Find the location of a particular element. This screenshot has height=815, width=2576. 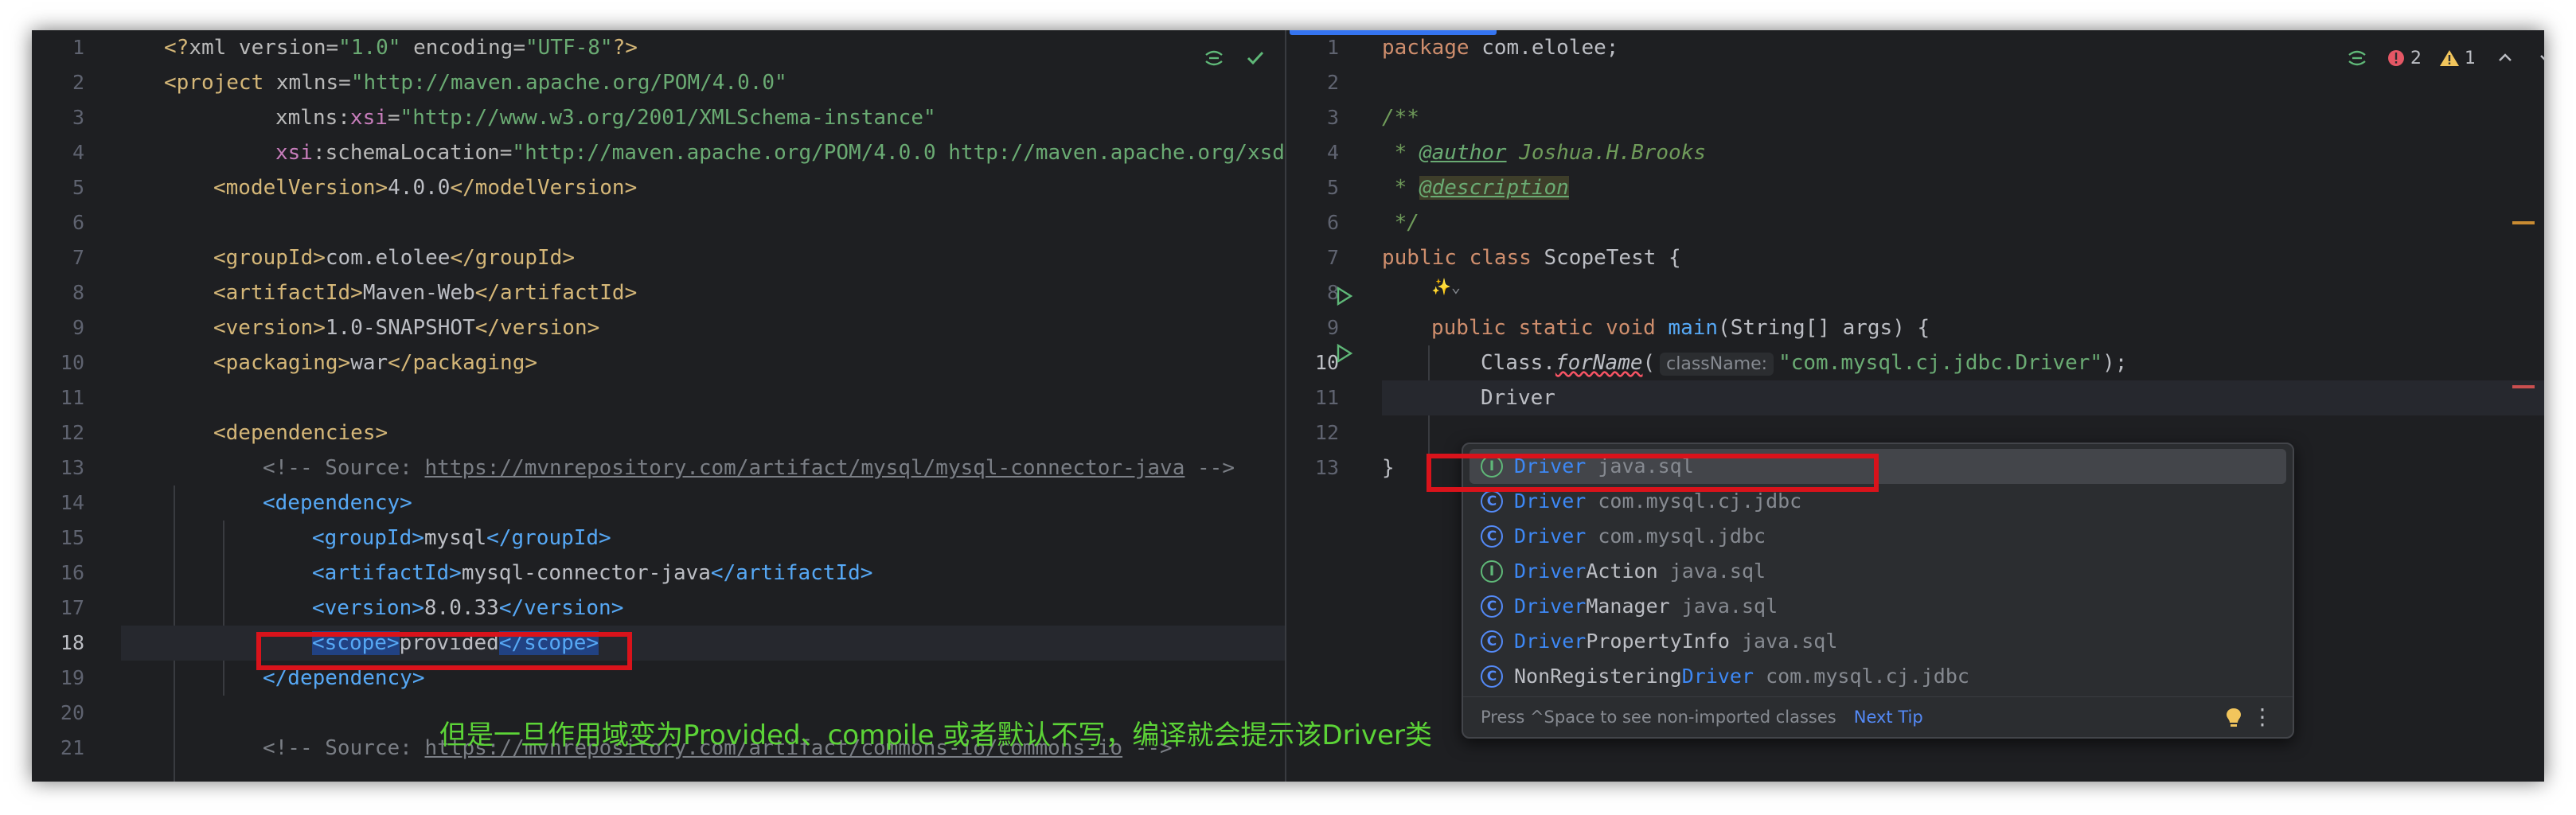

indent-guide is located at coordinates (223, 608).